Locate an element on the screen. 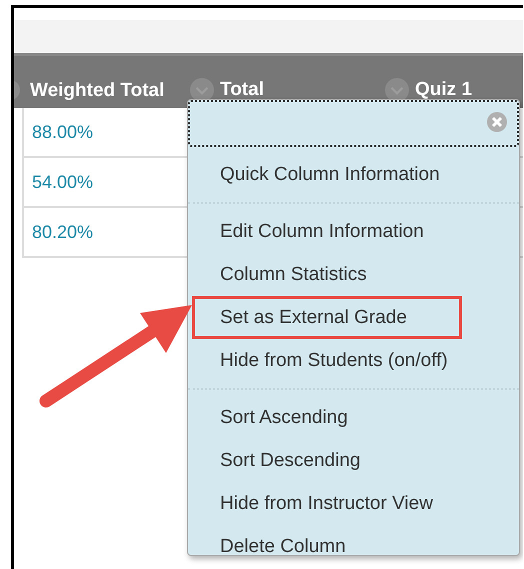  menu-item: Edit Column Information is located at coordinates (327, 231).